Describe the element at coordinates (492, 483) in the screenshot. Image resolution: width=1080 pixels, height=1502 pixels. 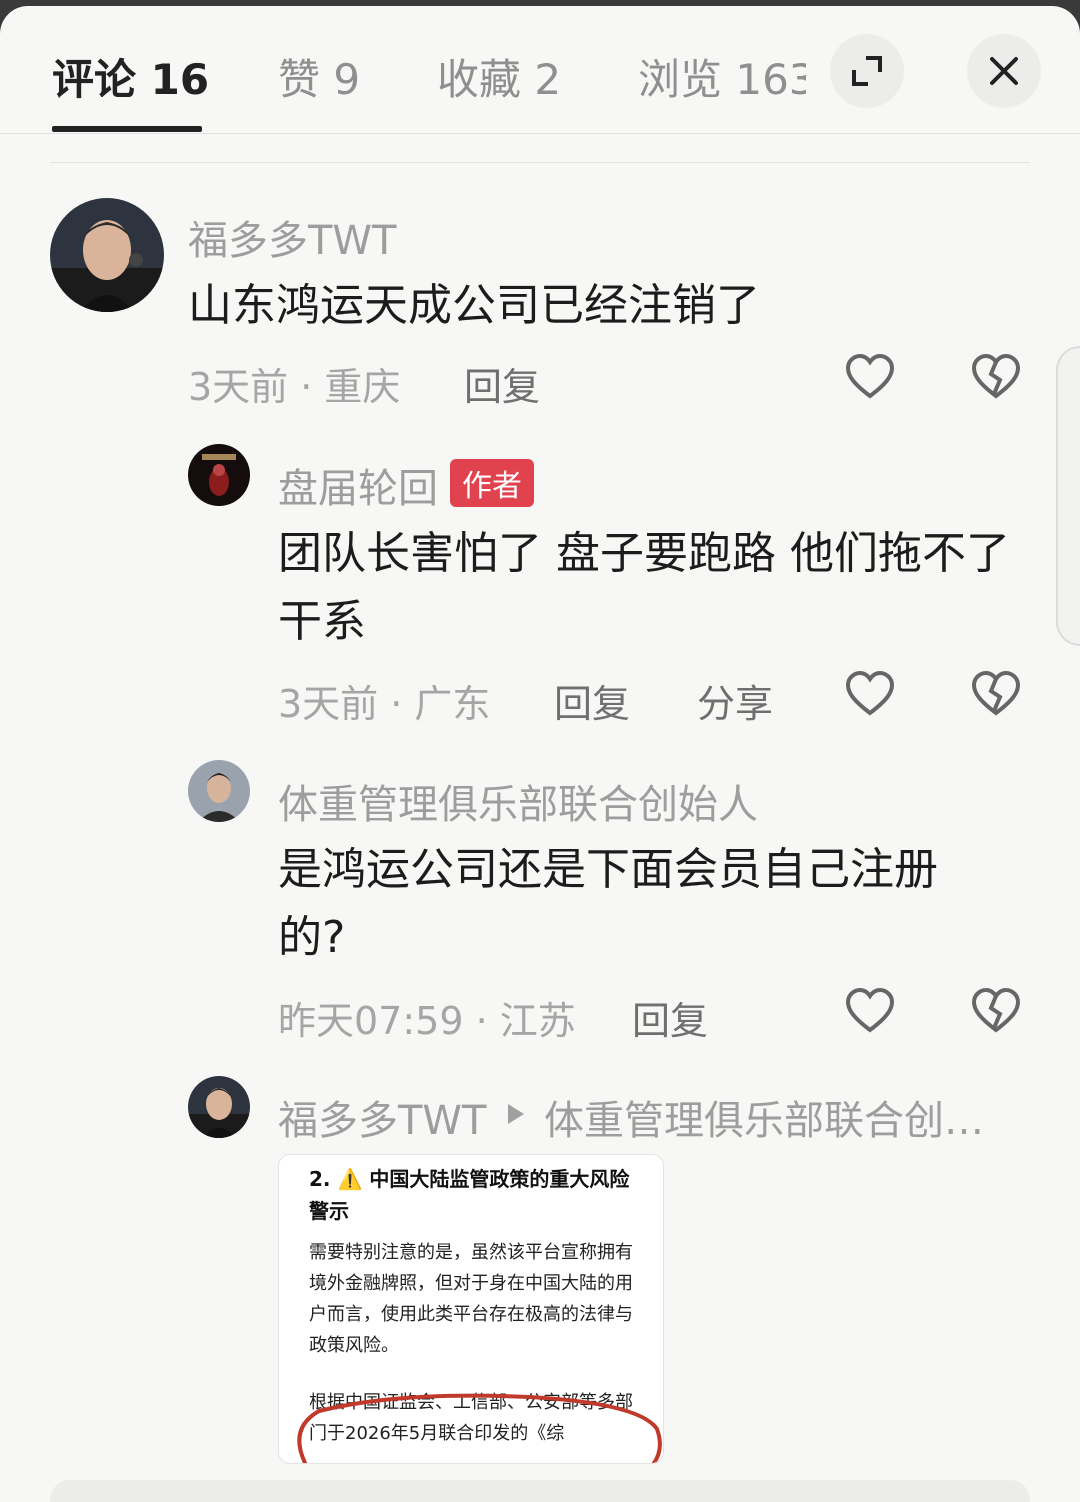
I see `author-badge: 作者` at that location.